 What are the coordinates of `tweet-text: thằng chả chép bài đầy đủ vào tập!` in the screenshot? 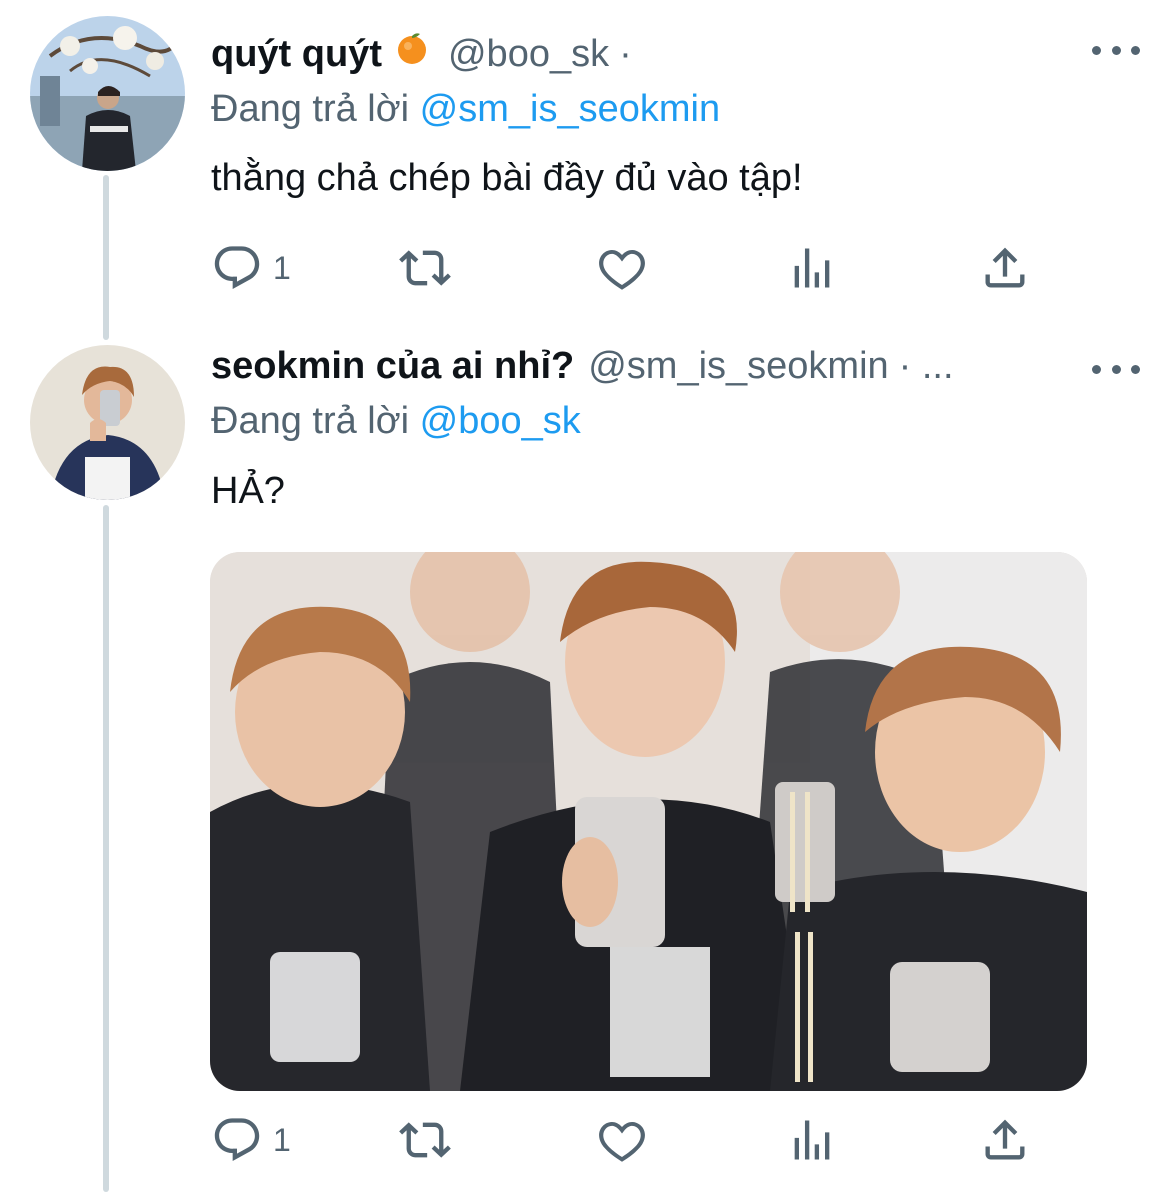 It's located at (507, 178).